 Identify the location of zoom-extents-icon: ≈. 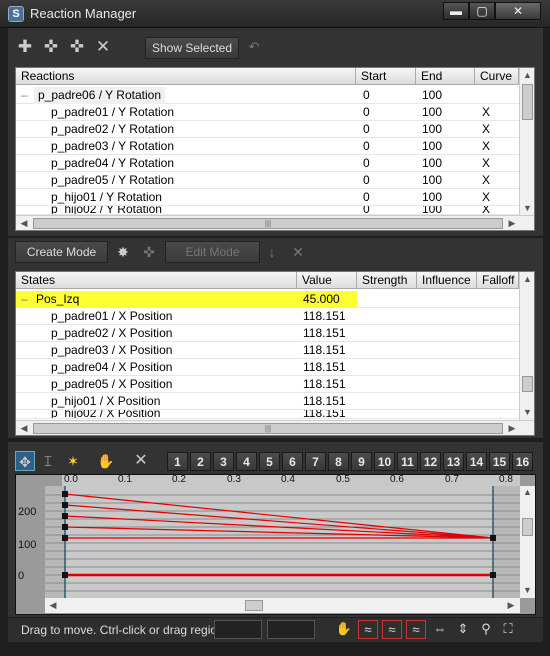
(368, 629).